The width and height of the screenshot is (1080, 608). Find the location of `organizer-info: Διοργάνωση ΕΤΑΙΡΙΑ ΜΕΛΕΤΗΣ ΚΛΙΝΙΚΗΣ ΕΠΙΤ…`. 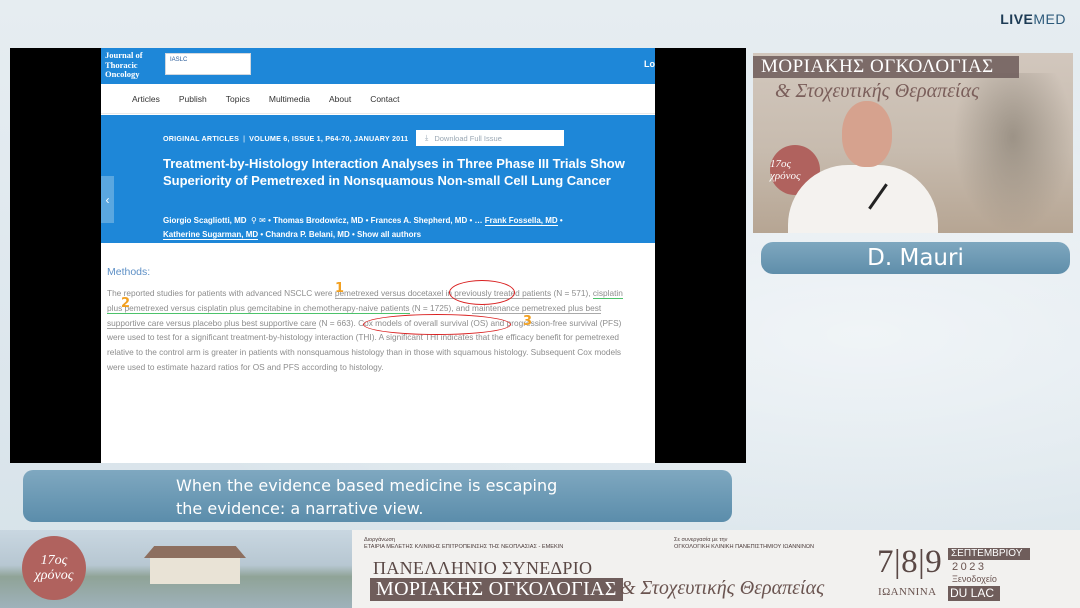

organizer-info: Διοργάνωση ΕΤΑΙΡΙΑ ΜΕΛΕΤΗΣ ΚΛΙΝΙΚΗΣ ΕΠΙΤ… is located at coordinates (464, 544).